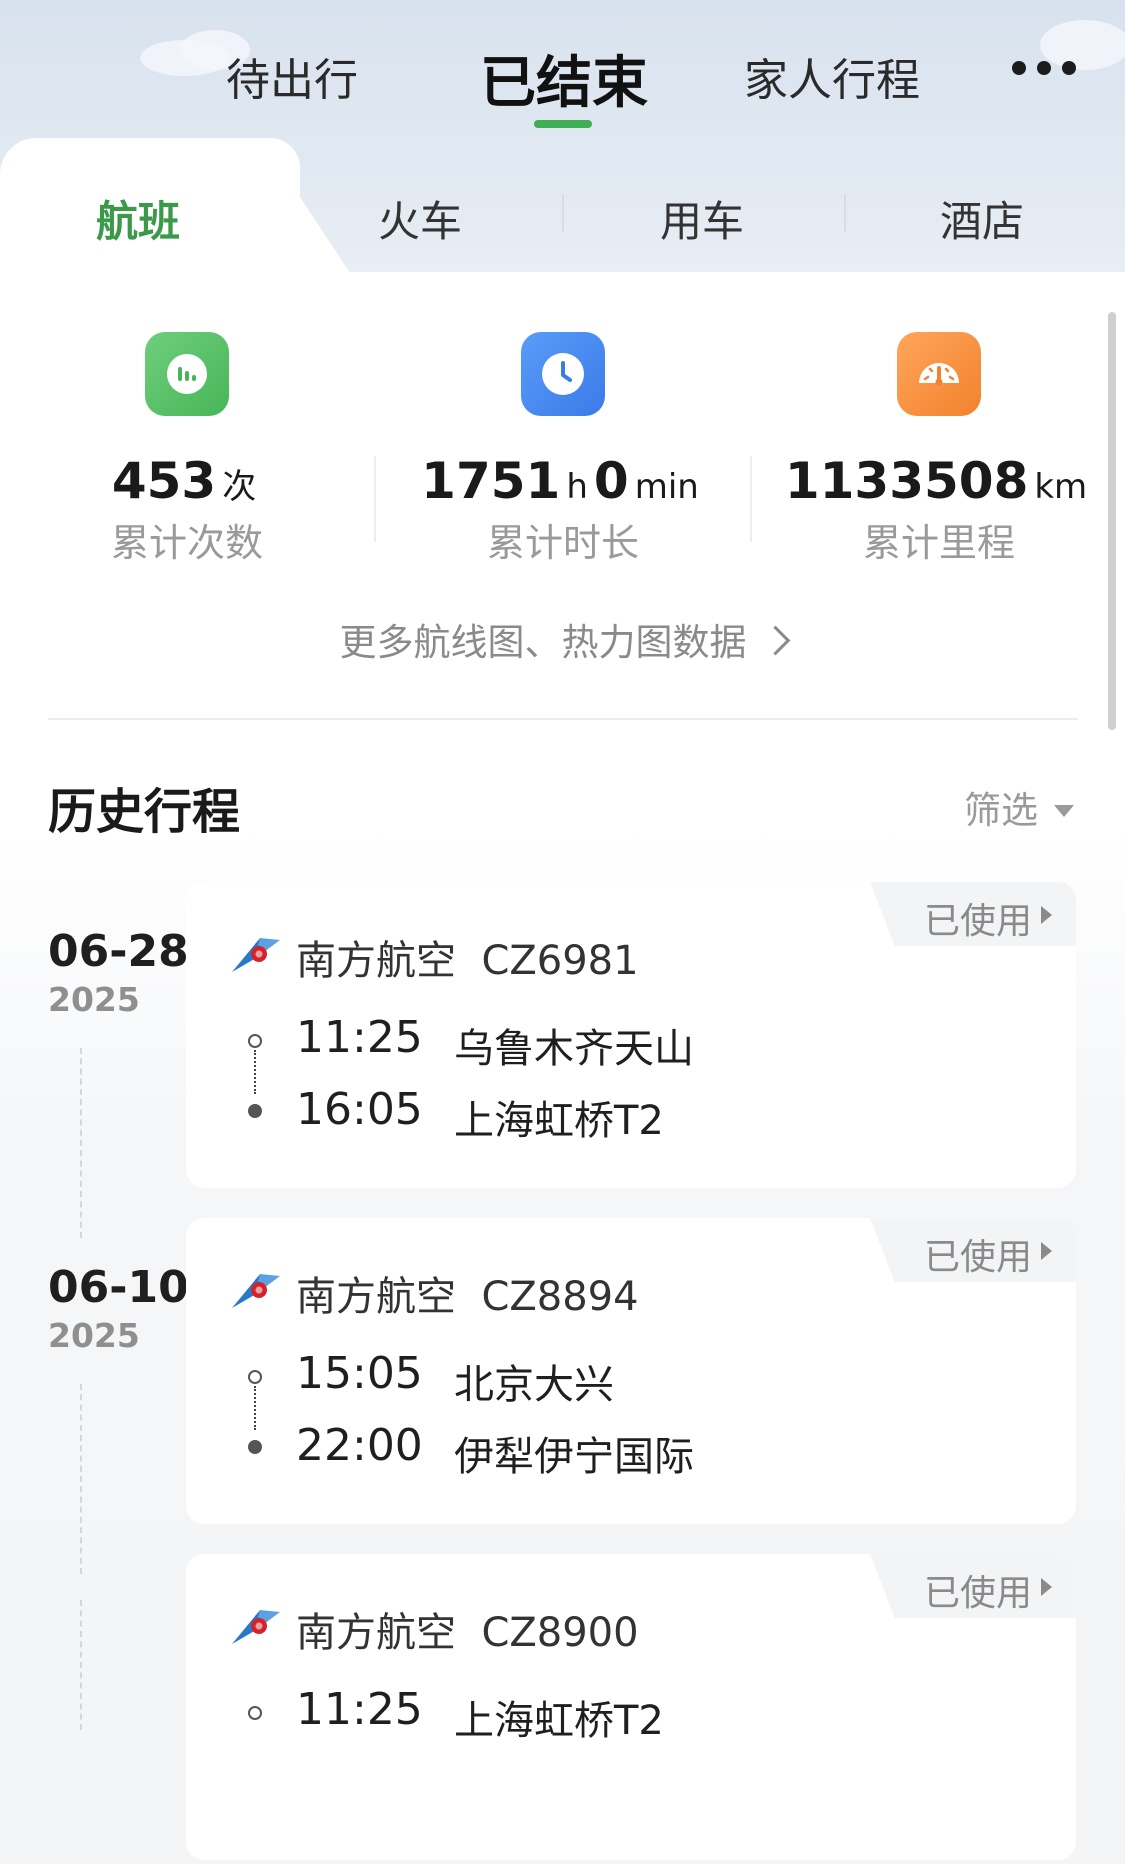  What do you see at coordinates (666, 487) in the screenshot?
I see `duration-minutes-unit: min` at bounding box center [666, 487].